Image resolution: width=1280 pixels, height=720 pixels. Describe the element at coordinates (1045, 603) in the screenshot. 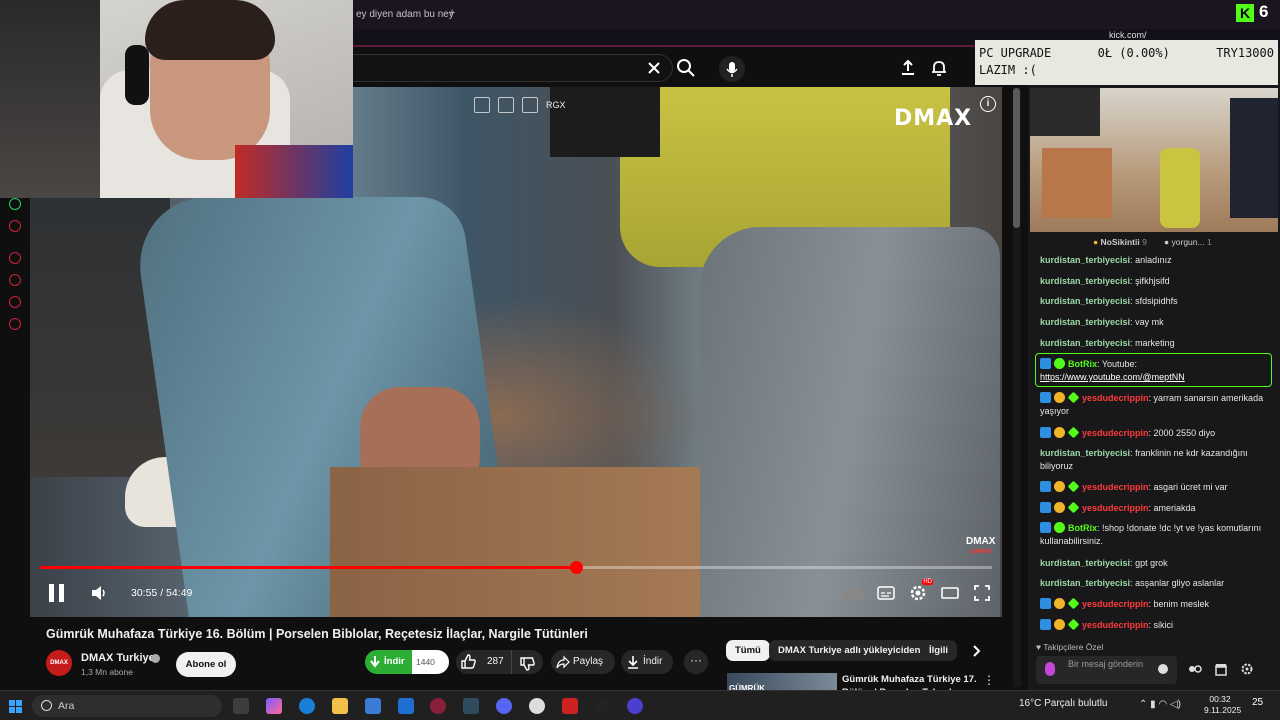

I see `badge-icon` at that location.